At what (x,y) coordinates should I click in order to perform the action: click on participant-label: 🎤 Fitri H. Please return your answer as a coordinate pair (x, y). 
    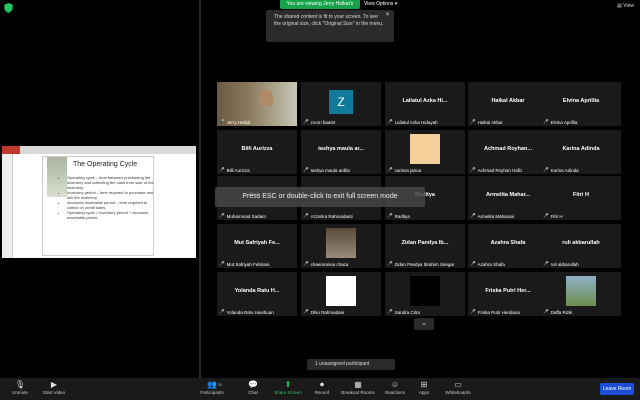
    Looking at the image, I should click on (553, 216).